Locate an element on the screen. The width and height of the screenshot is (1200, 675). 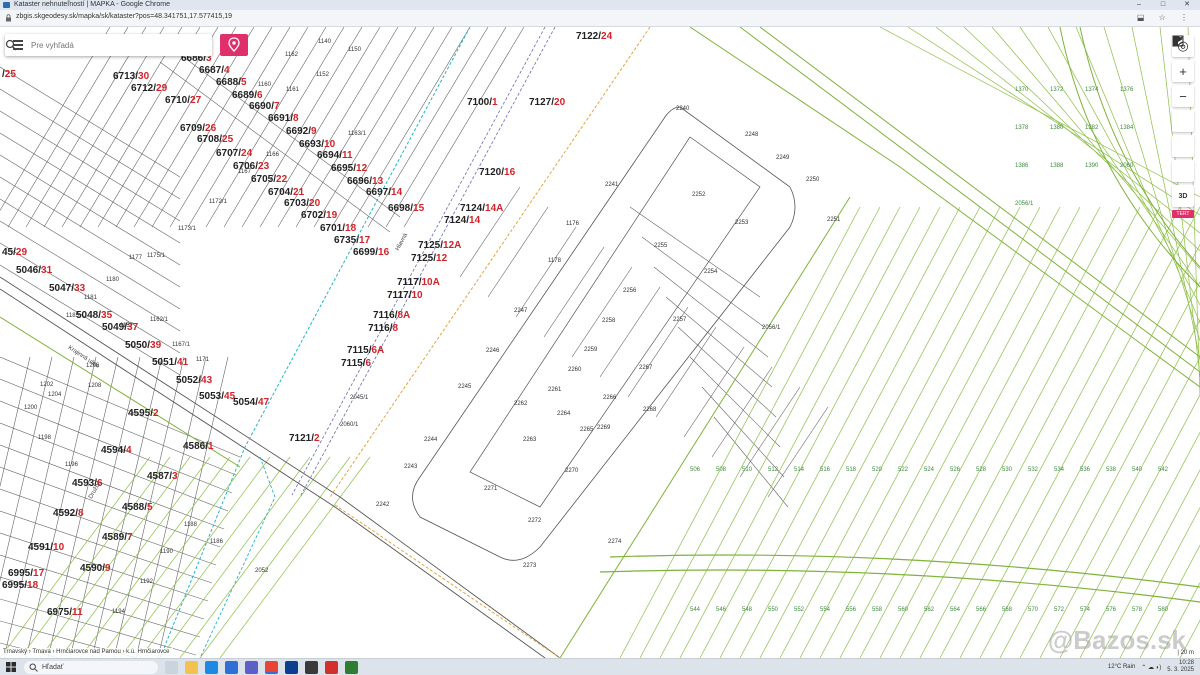
map-controls: ◎ + − 3D TERT is located at coordinates (1183, 126).